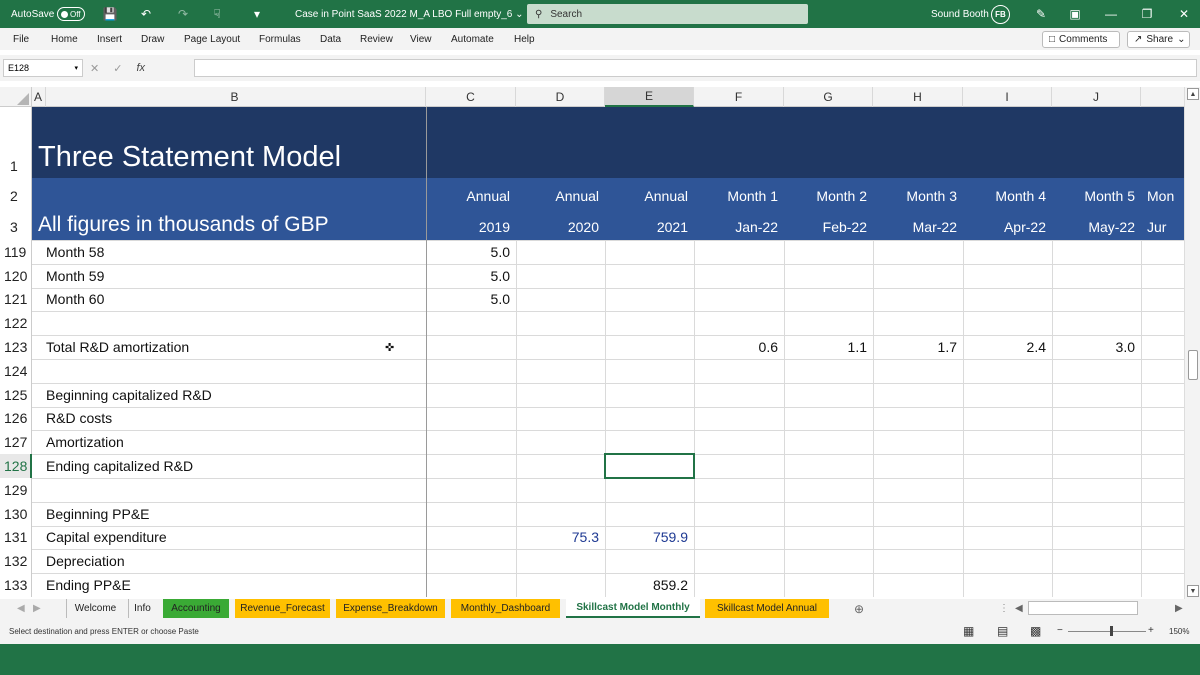 The image size is (1200, 675). What do you see at coordinates (1035, 631) in the screenshot?
I see `page-break-view-icon: ▩` at bounding box center [1035, 631].